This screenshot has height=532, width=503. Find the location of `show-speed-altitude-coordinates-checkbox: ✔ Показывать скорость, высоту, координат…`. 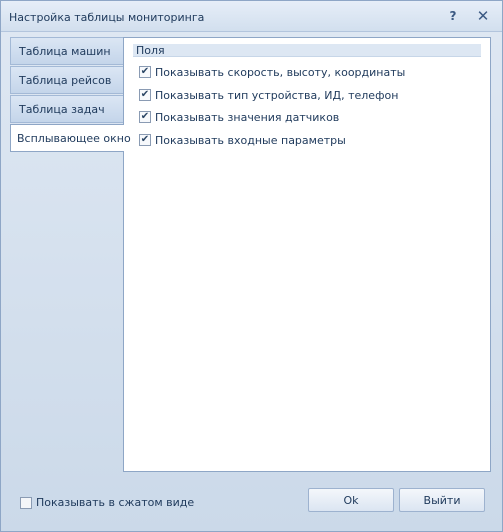

show-speed-altitude-coordinates-checkbox: ✔ Показывать скорость, высоту, координат… is located at coordinates (272, 72).